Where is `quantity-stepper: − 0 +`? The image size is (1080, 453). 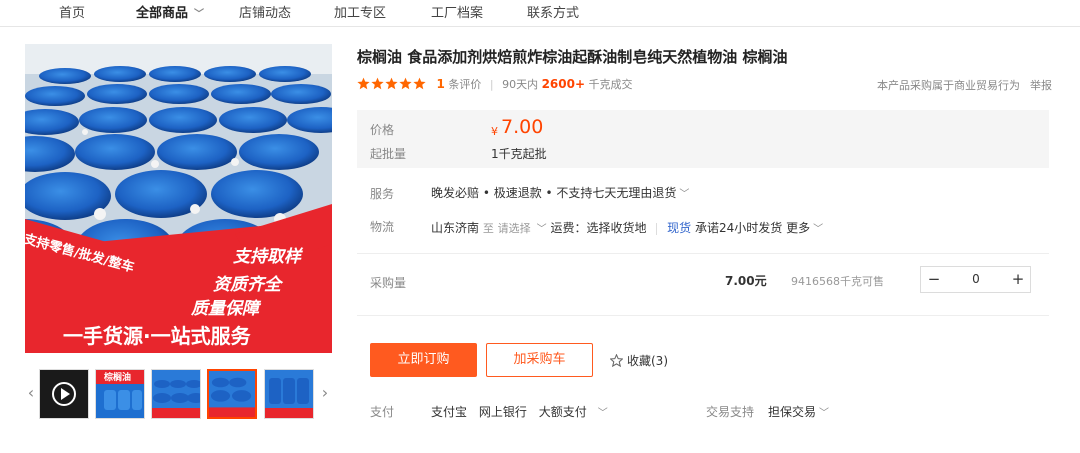
quantity-stepper: − 0 + is located at coordinates (975, 279).